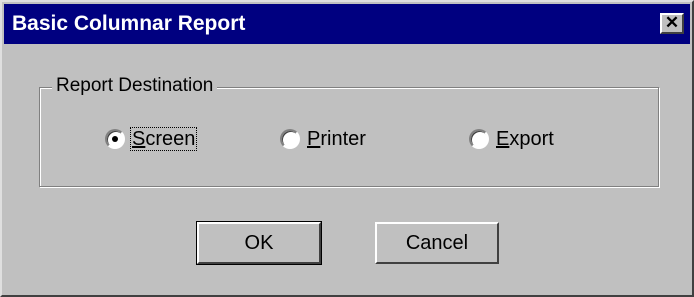  What do you see at coordinates (336, 139) in the screenshot?
I see `radio-printer-label: Printer` at bounding box center [336, 139].